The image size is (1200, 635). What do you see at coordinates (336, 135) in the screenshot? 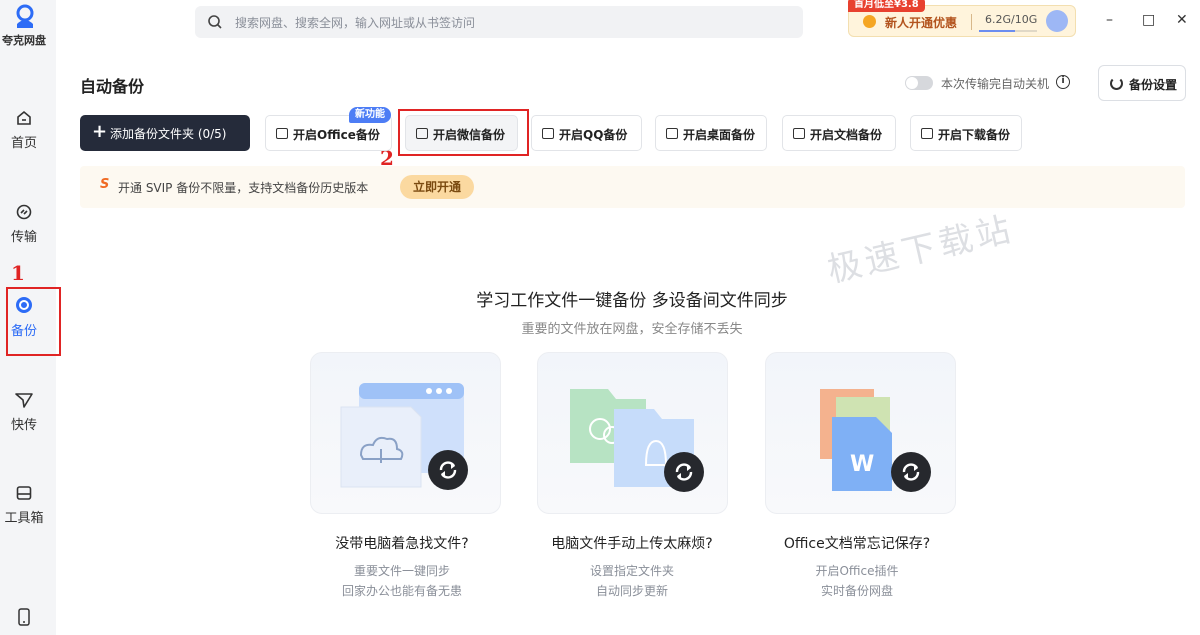
I see `office-backup-label: 开启Office备份` at bounding box center [336, 135].